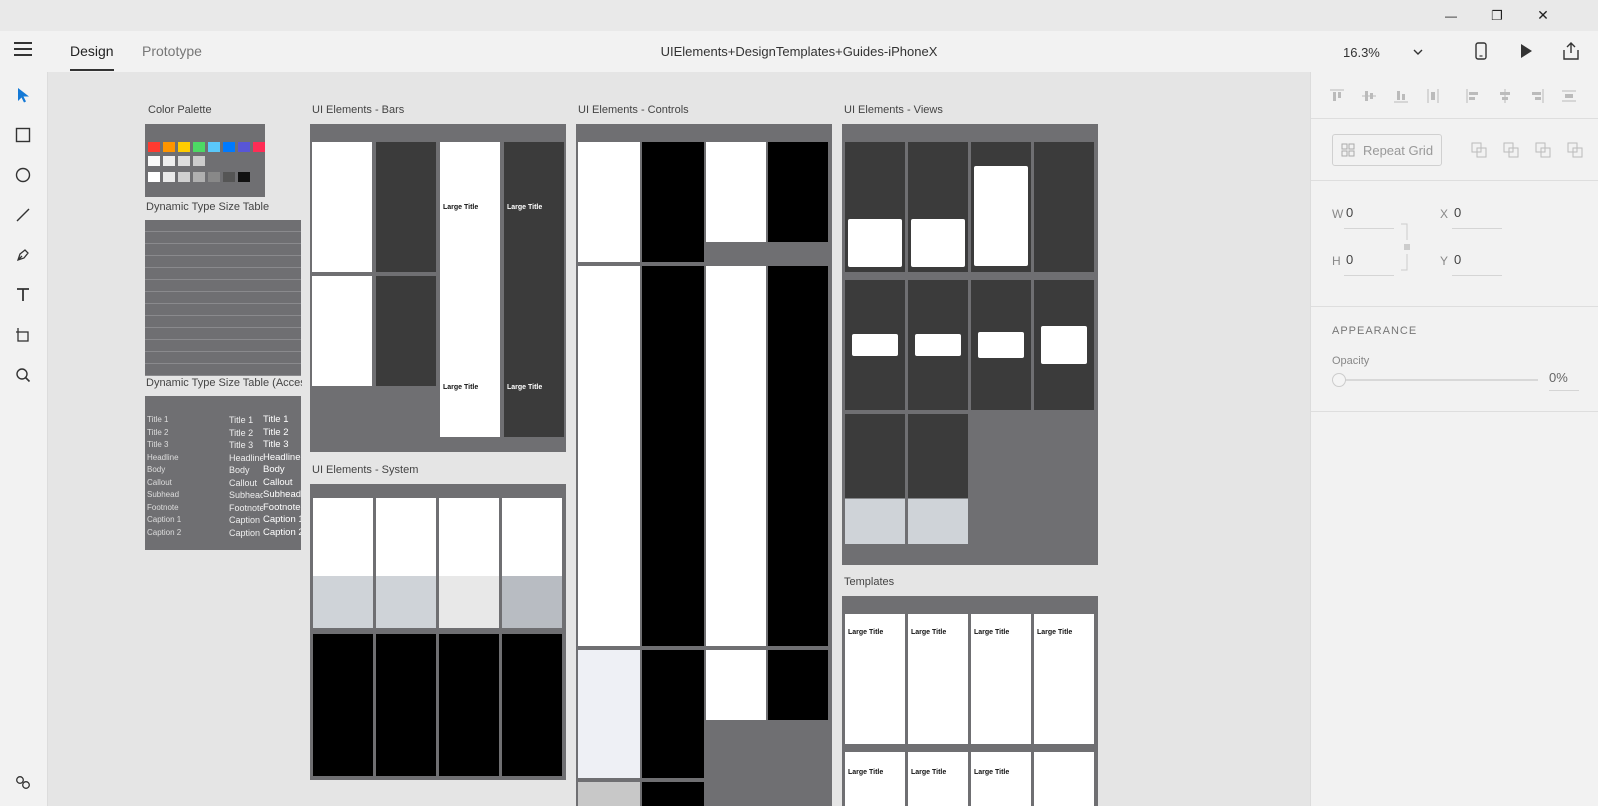  I want to click on rectangle-icon, so click(23, 135).